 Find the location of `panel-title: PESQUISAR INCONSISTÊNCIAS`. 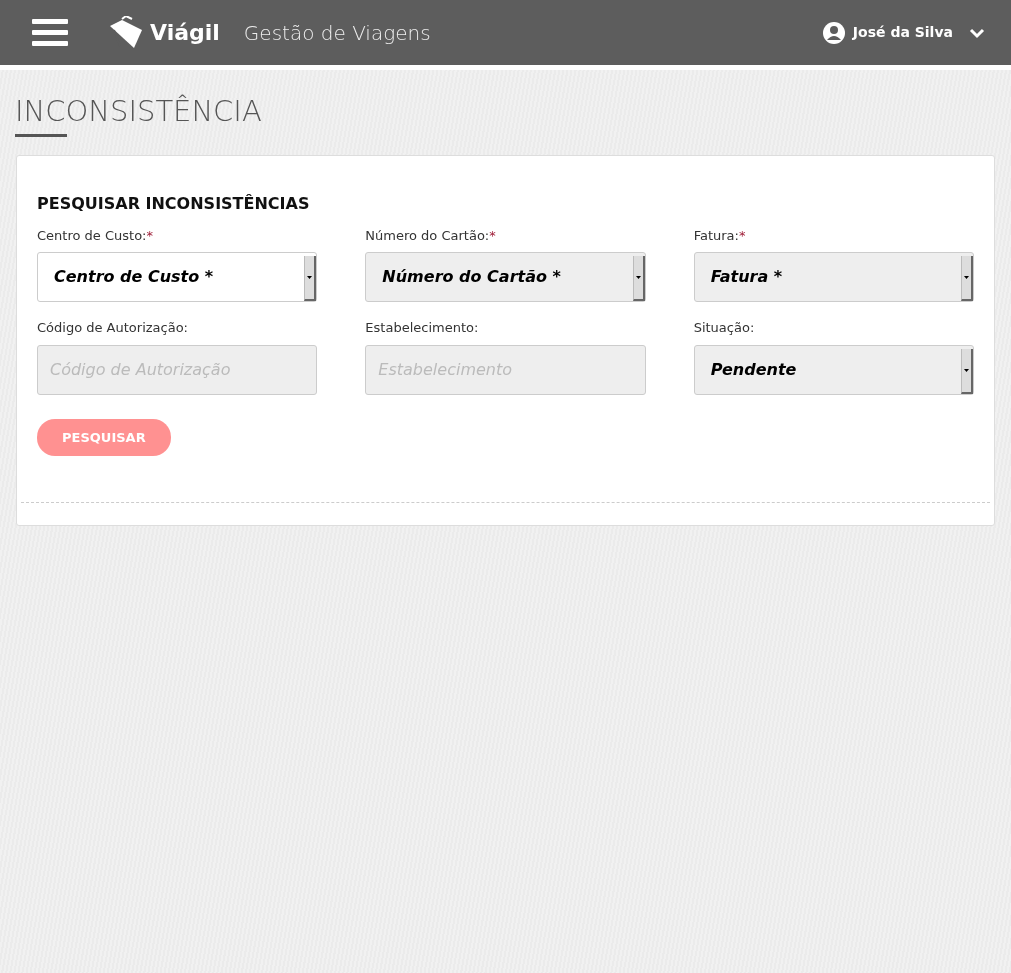

panel-title: PESQUISAR INCONSISTÊNCIAS is located at coordinates (174, 203).